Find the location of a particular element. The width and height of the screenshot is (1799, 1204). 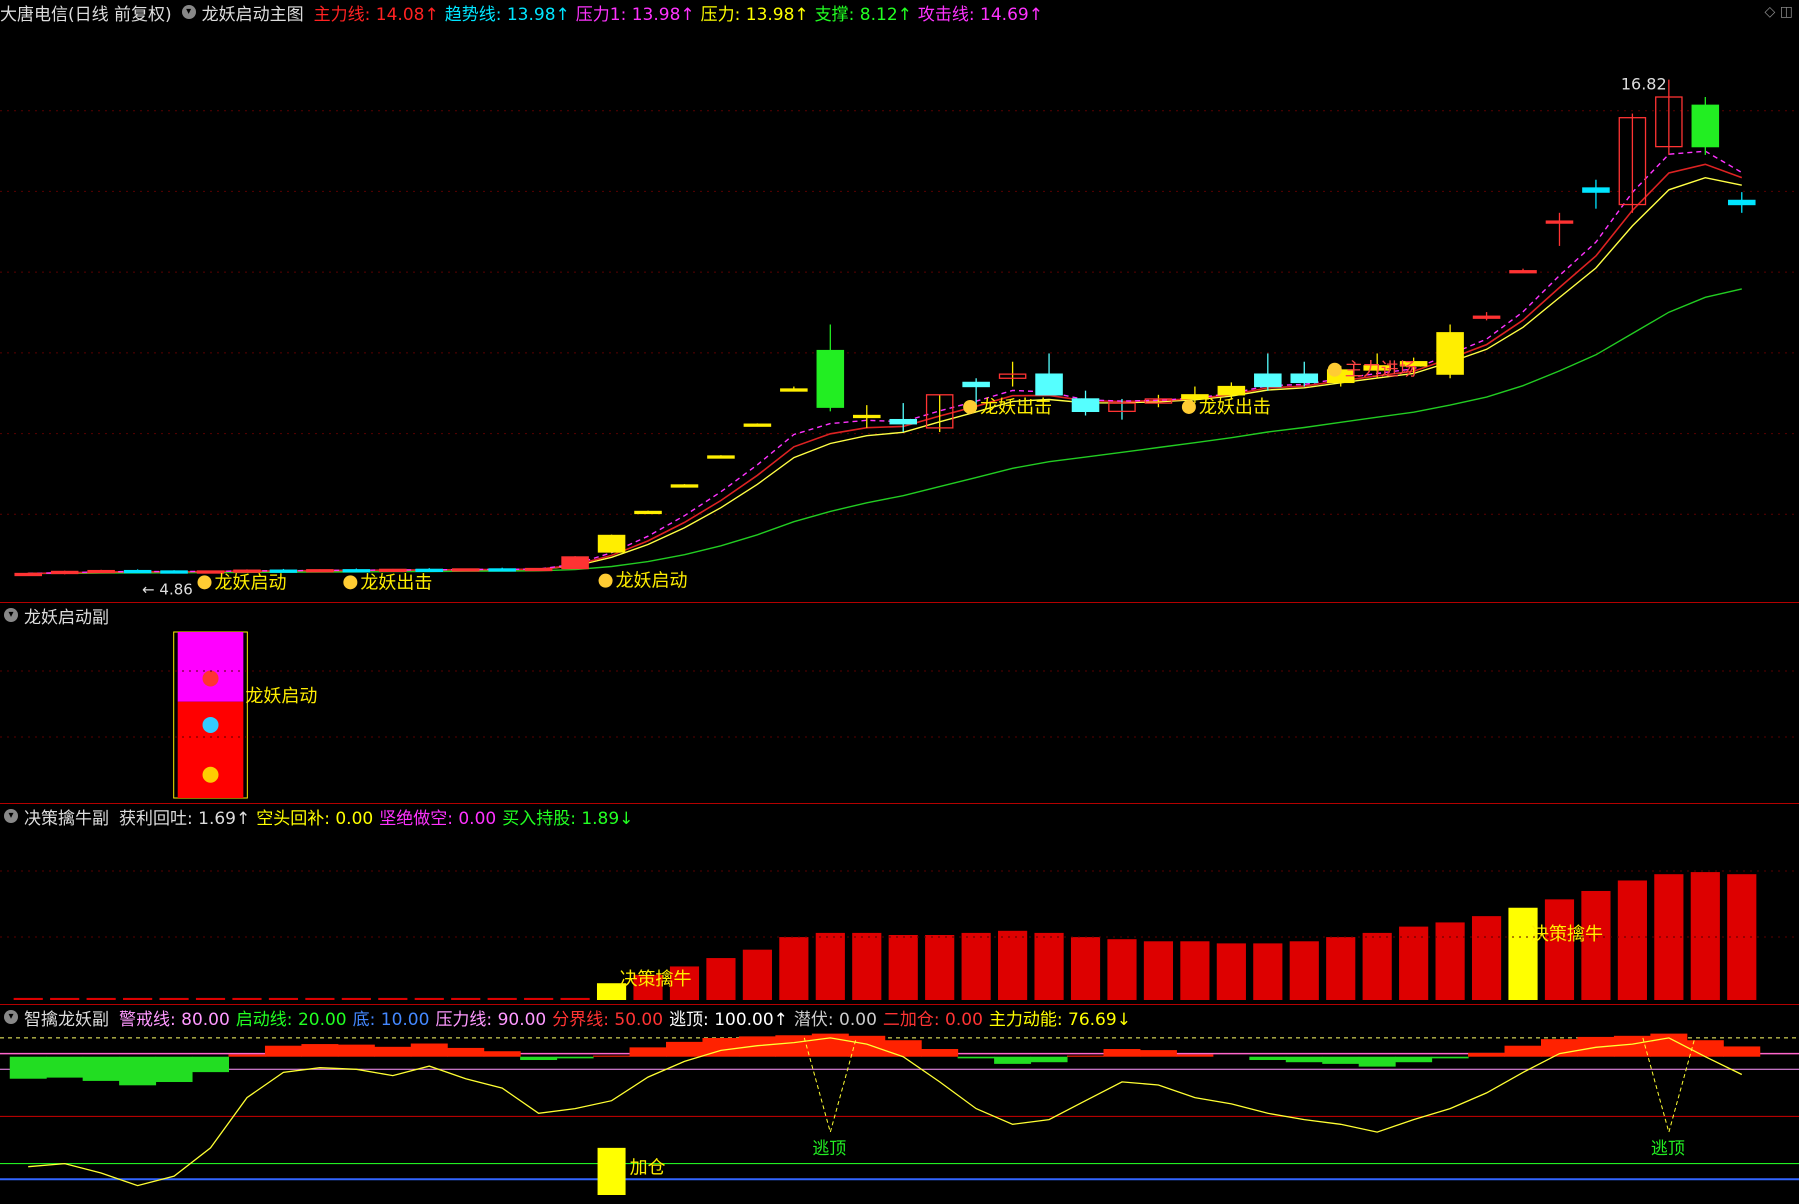

sub2-title: 决策擒牛副 is located at coordinates (66, 816).